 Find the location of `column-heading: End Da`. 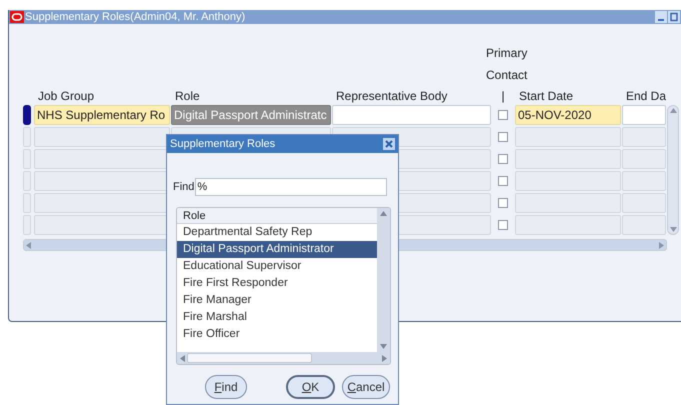

column-heading: End Da is located at coordinates (645, 96).